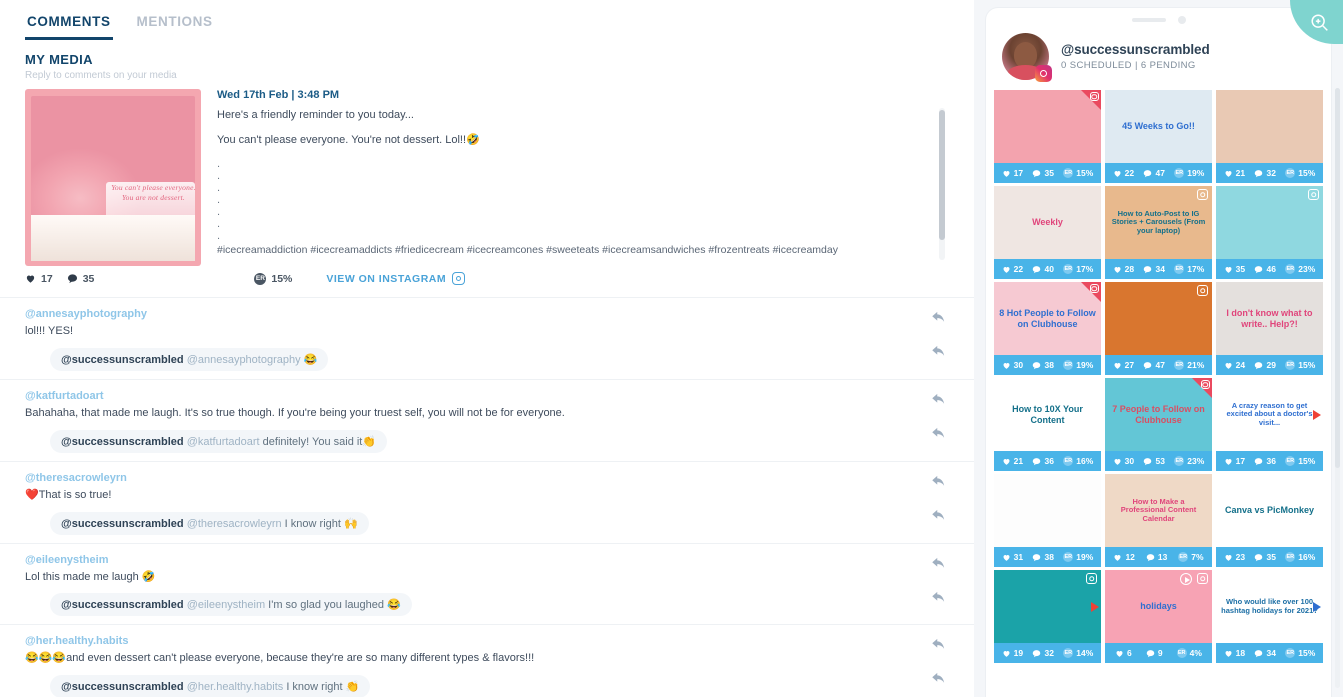  I want to click on media-engagement: ER 15%, so click(1300, 173).